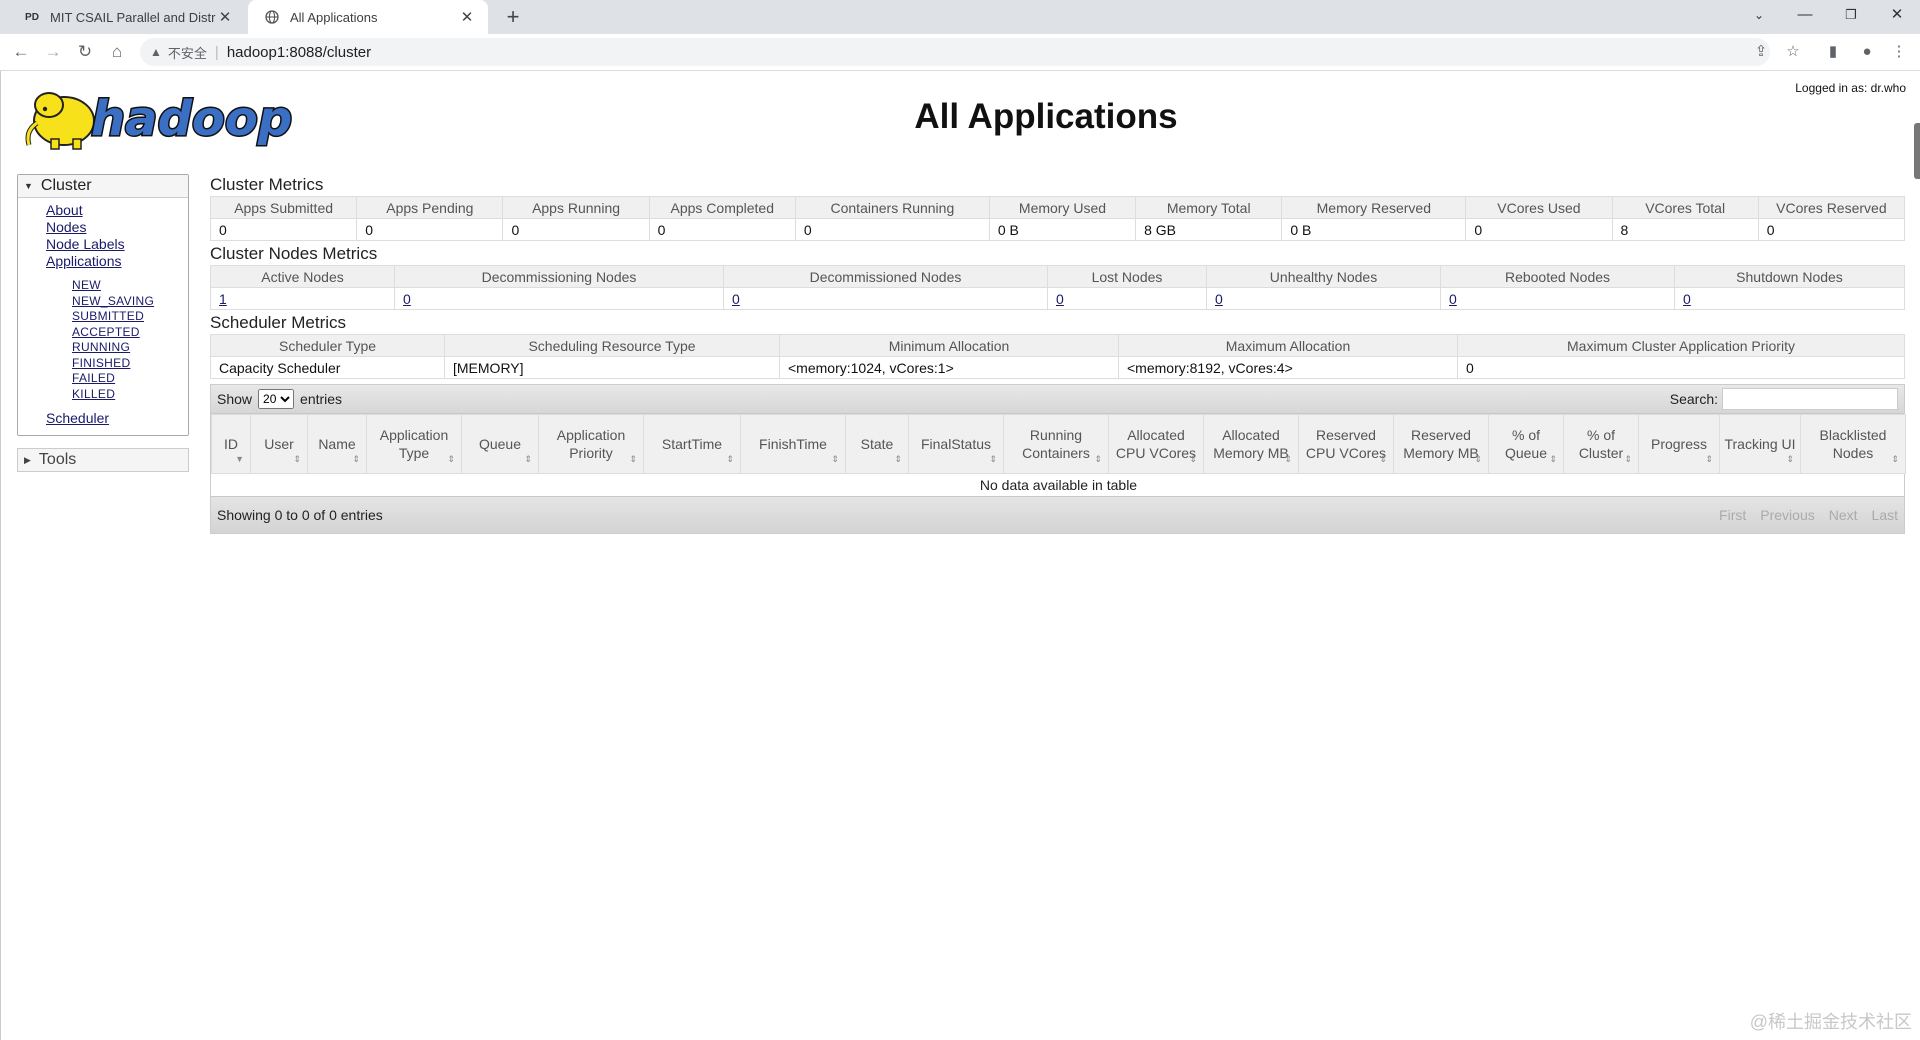  What do you see at coordinates (1346, 444) in the screenshot?
I see `column-header-sortable: Reserved CPU VCores ⇕` at bounding box center [1346, 444].